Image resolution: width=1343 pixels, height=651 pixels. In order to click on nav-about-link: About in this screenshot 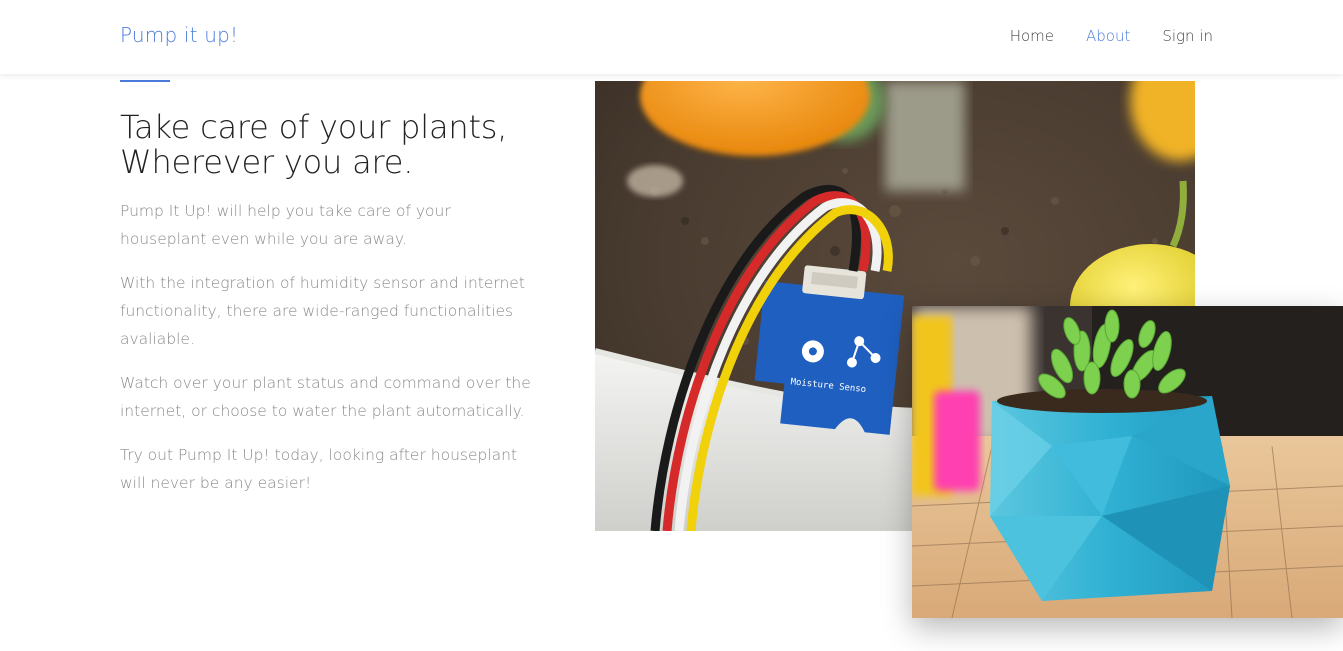, I will do `click(1108, 36)`.